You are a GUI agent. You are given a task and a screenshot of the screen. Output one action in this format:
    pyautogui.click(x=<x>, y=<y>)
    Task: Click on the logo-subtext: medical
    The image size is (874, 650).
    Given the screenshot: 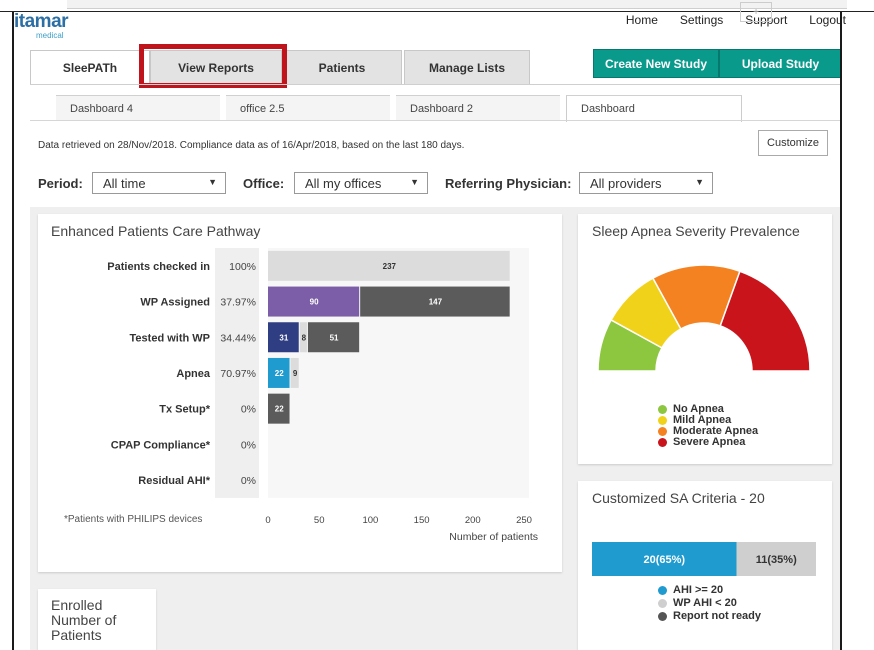 What is the action you would take?
    pyautogui.click(x=50, y=35)
    